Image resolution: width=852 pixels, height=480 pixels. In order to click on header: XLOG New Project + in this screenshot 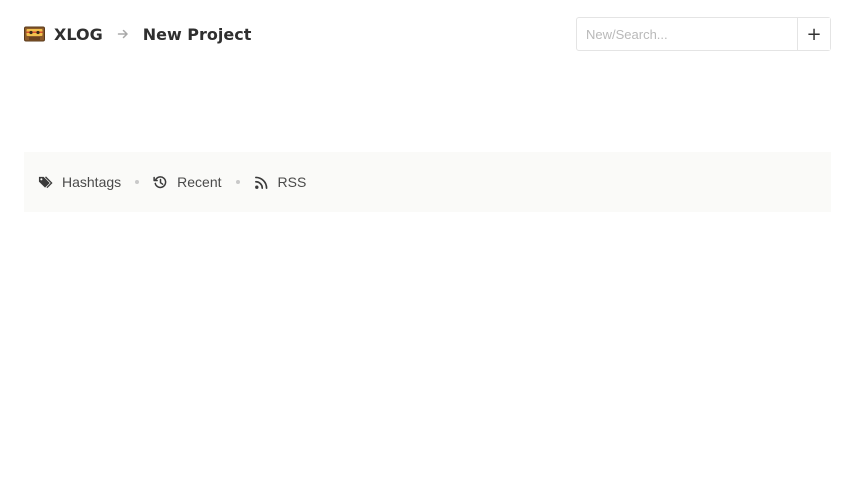, I will do `click(427, 34)`.